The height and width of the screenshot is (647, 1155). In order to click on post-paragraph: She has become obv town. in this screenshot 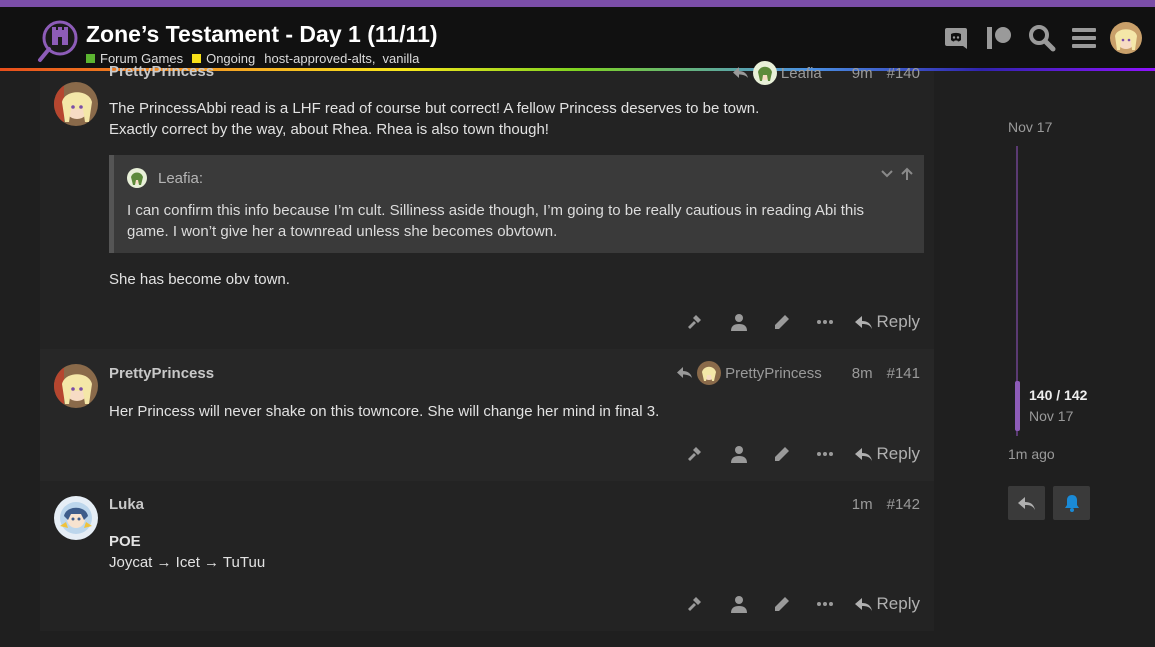, I will do `click(199, 279)`.